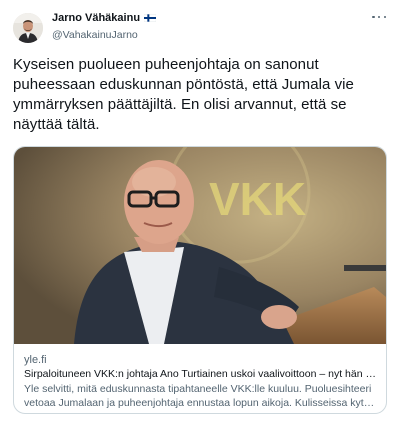  What do you see at coordinates (95, 35) in the screenshot?
I see `author-handle: @VahakainuJarno` at bounding box center [95, 35].